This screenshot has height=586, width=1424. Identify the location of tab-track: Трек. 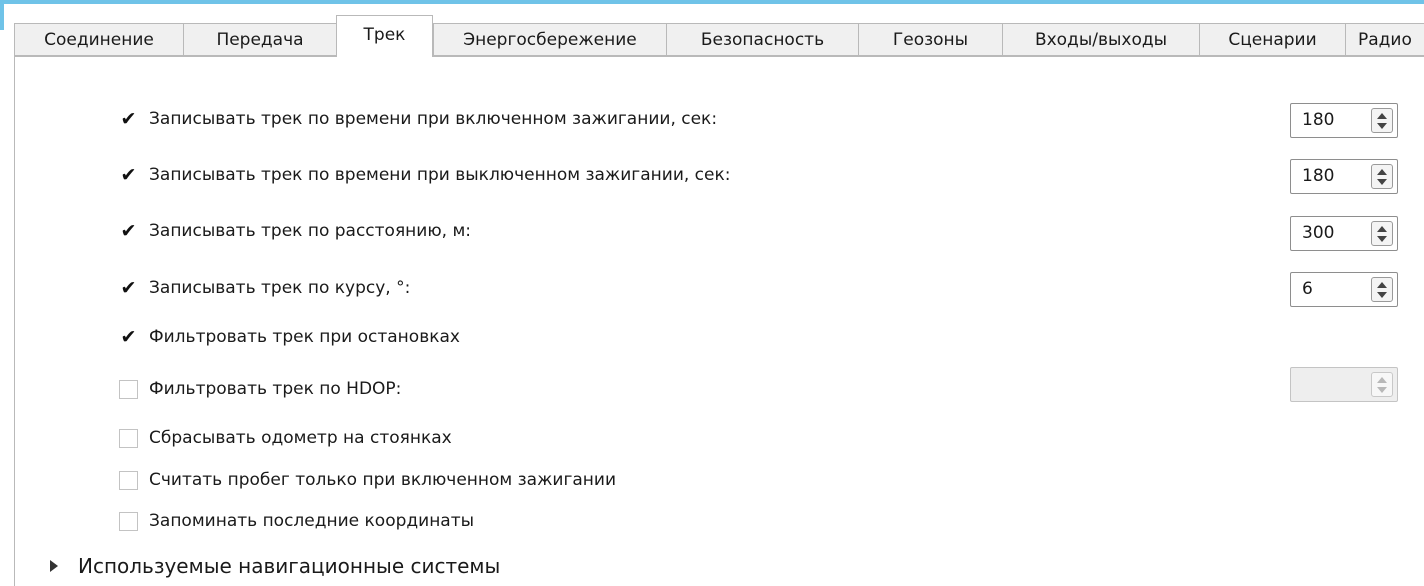
(384, 36).